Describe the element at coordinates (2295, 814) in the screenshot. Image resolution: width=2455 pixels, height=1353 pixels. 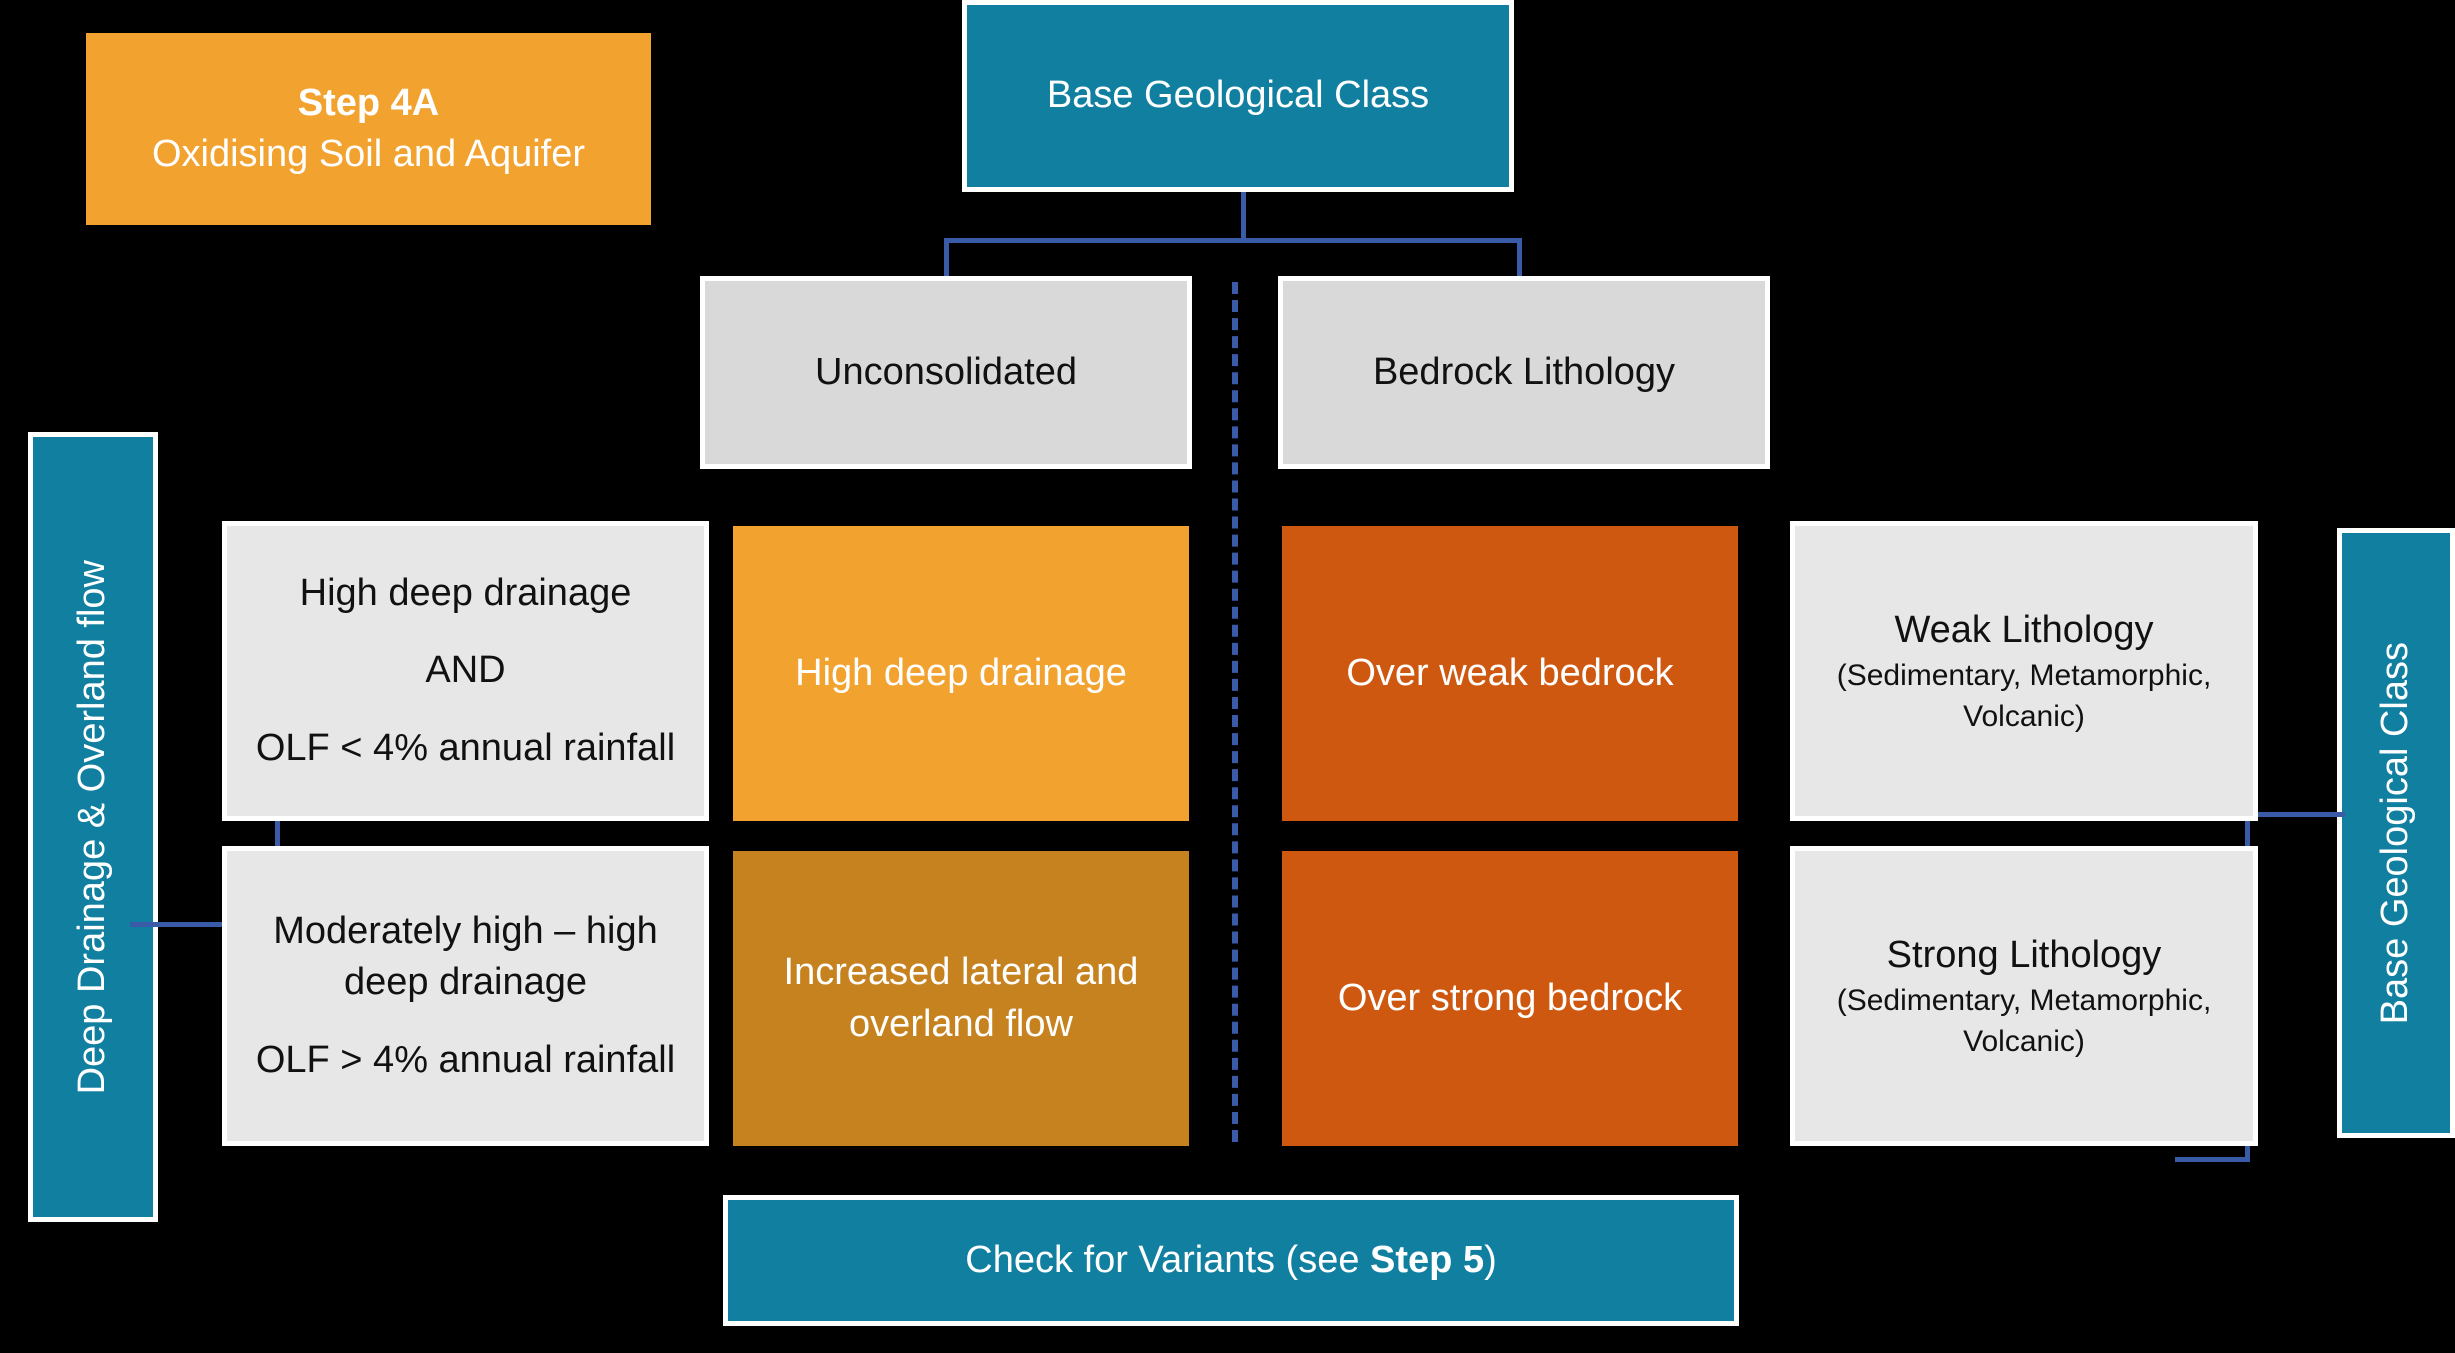
I see `connector-right-stem` at that location.